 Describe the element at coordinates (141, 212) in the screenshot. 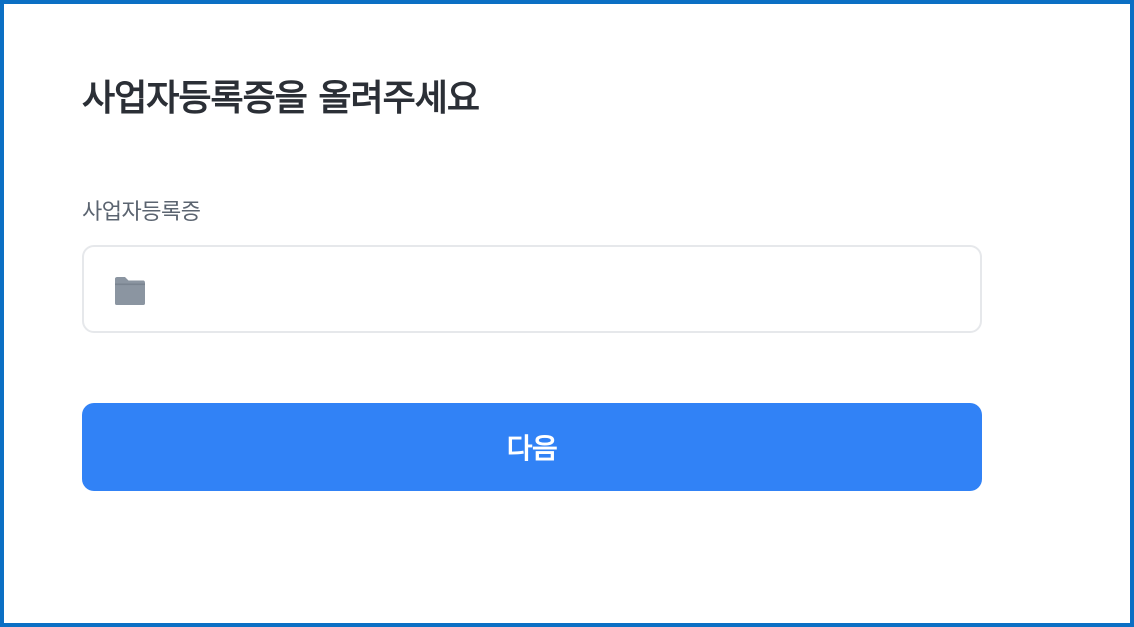

I see `upload-field-label: 사업자등록증` at that location.